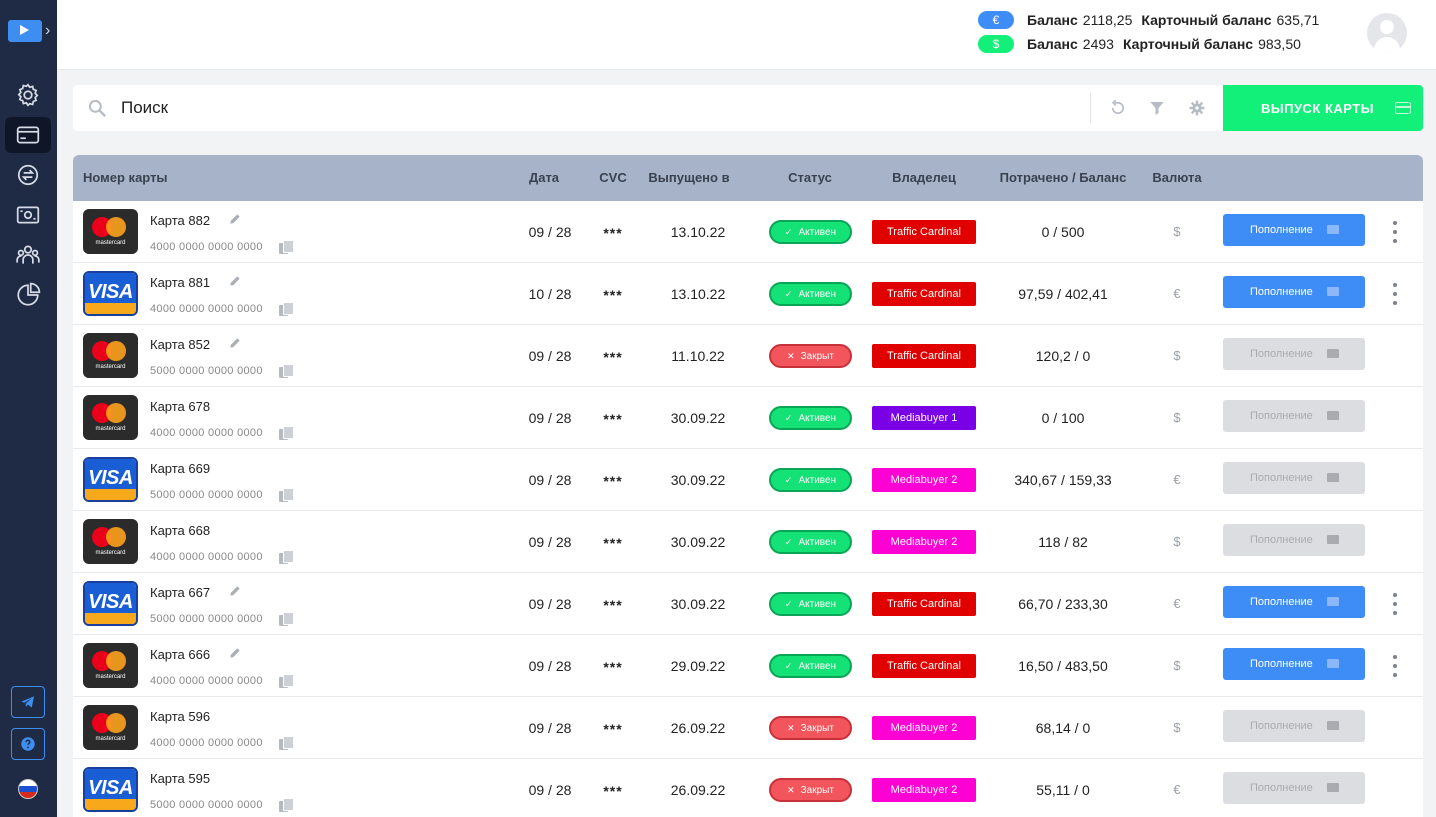  Describe the element at coordinates (28, 744) in the screenshot. I see `help-button` at that location.